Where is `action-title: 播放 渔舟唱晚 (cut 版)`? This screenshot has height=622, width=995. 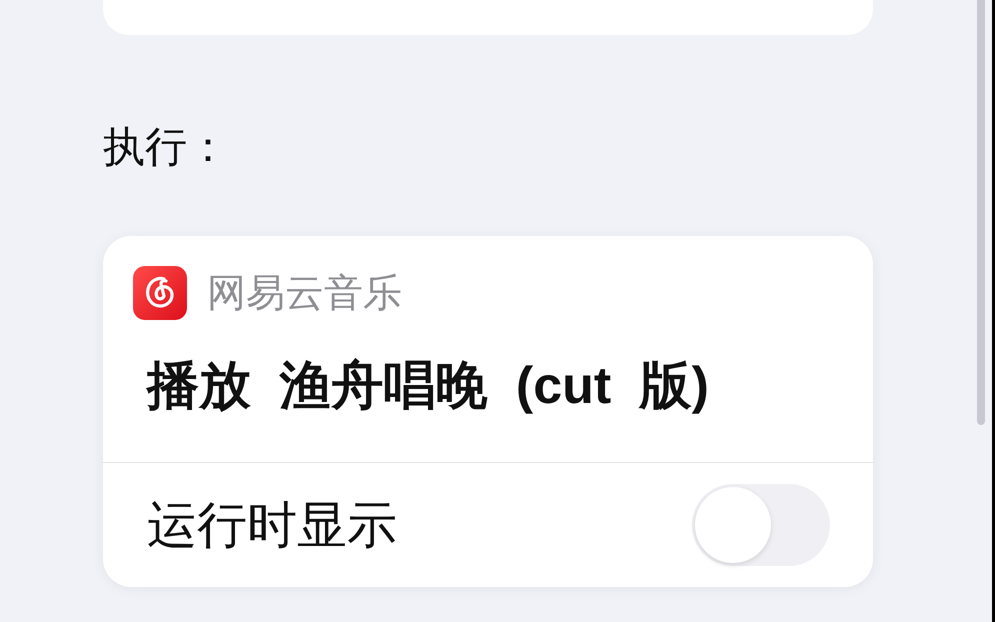 action-title: 播放 渔舟唱晚 (cut 版) is located at coordinates (428, 386).